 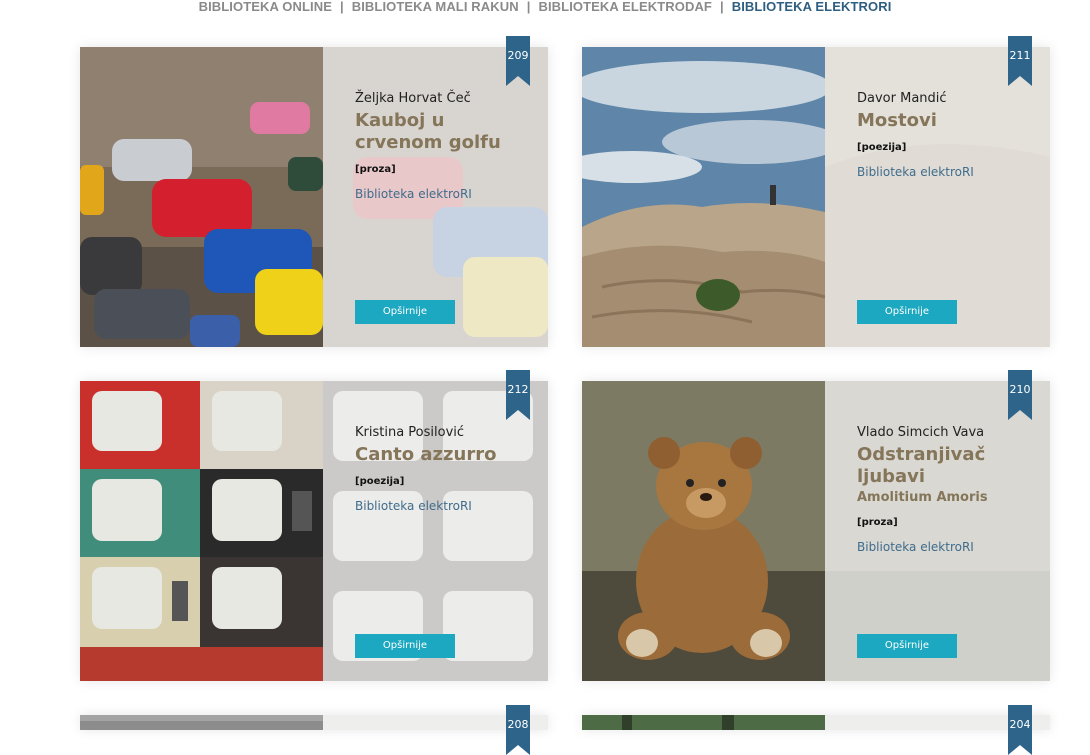 What do you see at coordinates (947, 121) in the screenshot?
I see `book-title: Mostovi` at bounding box center [947, 121].